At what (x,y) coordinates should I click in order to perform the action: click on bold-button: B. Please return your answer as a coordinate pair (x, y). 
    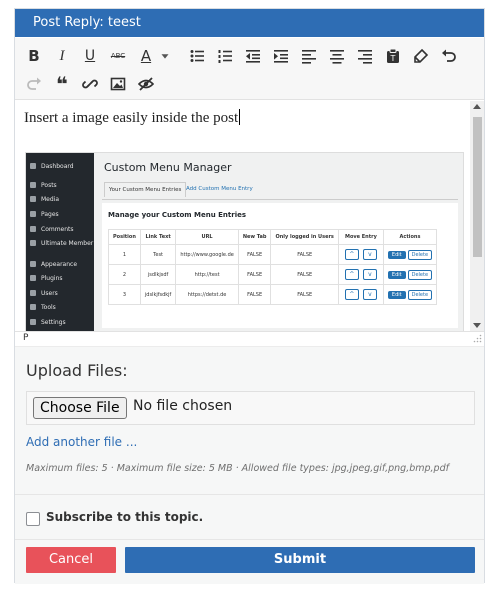
    Looking at the image, I should click on (34, 56).